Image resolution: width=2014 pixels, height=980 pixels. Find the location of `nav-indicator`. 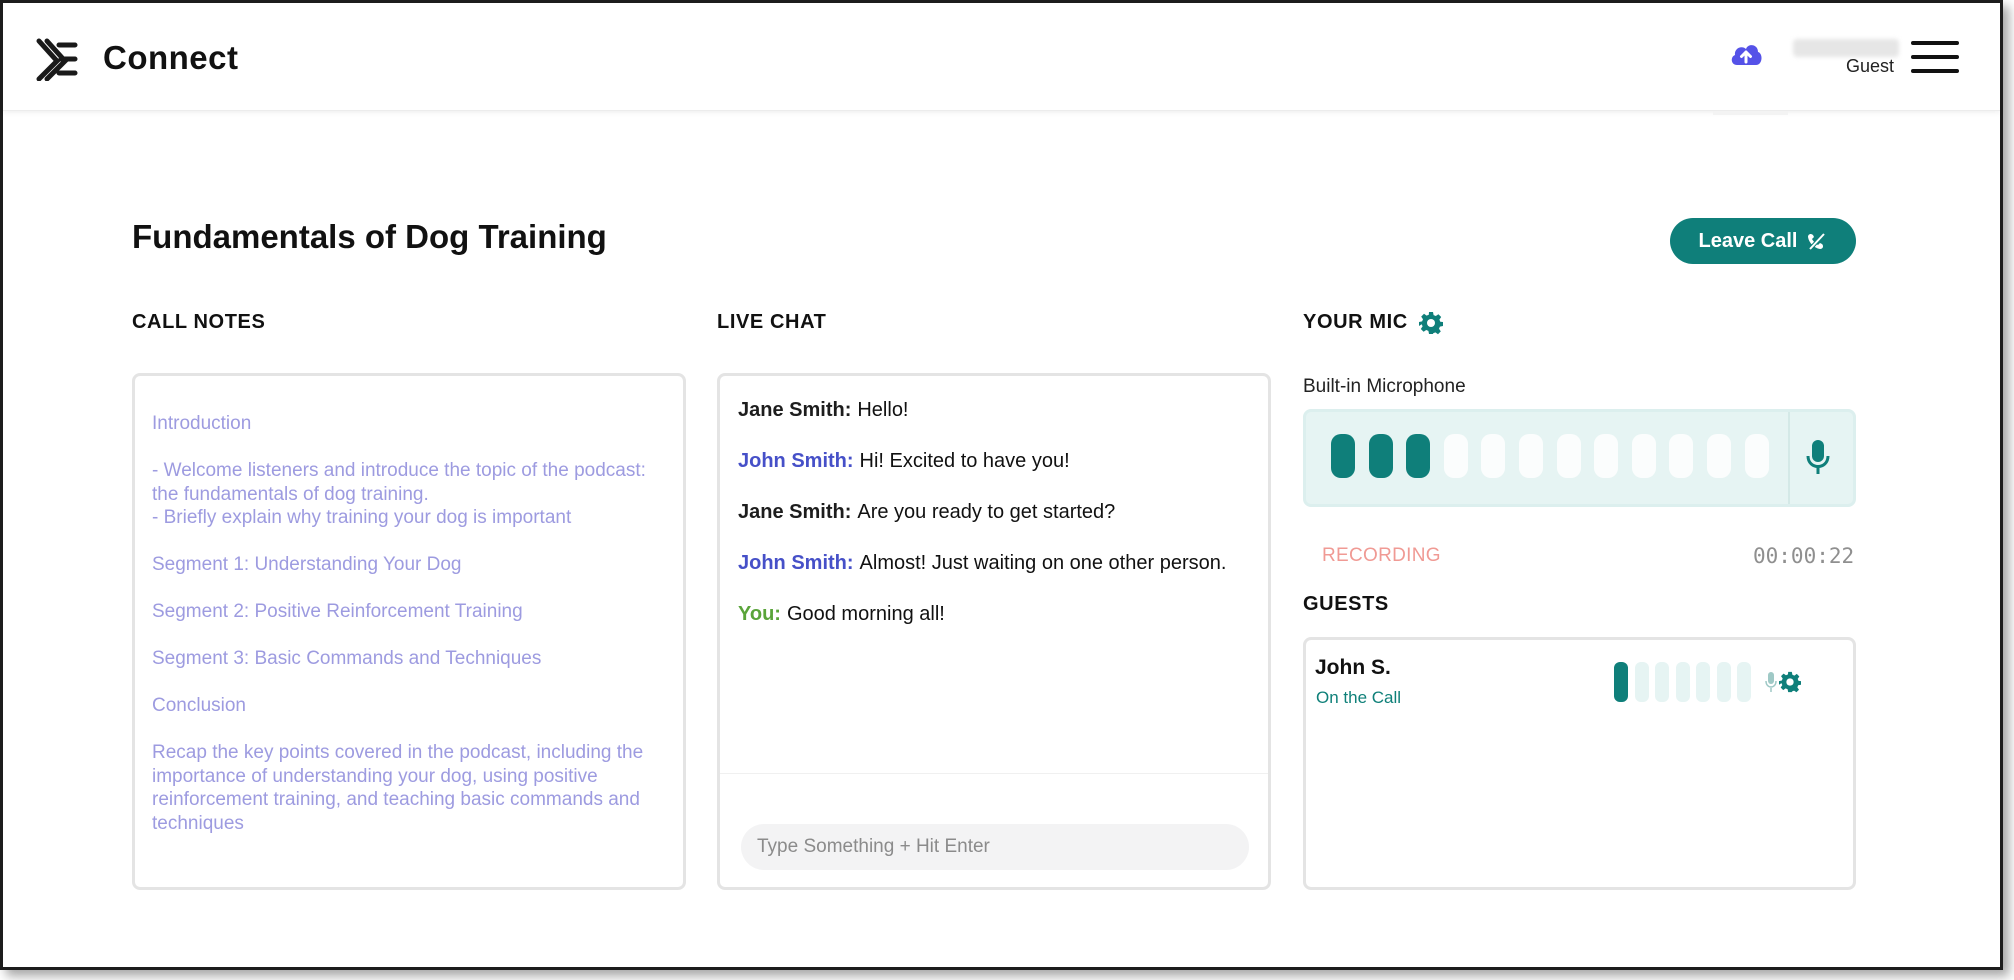

nav-indicator is located at coordinates (1750, 113).